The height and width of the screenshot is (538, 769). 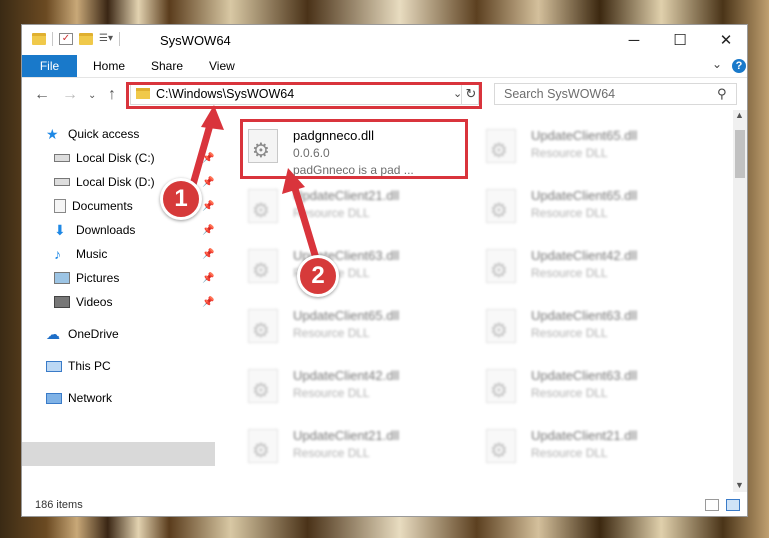 I want to click on arrow-2-head, so click(x=293, y=181).